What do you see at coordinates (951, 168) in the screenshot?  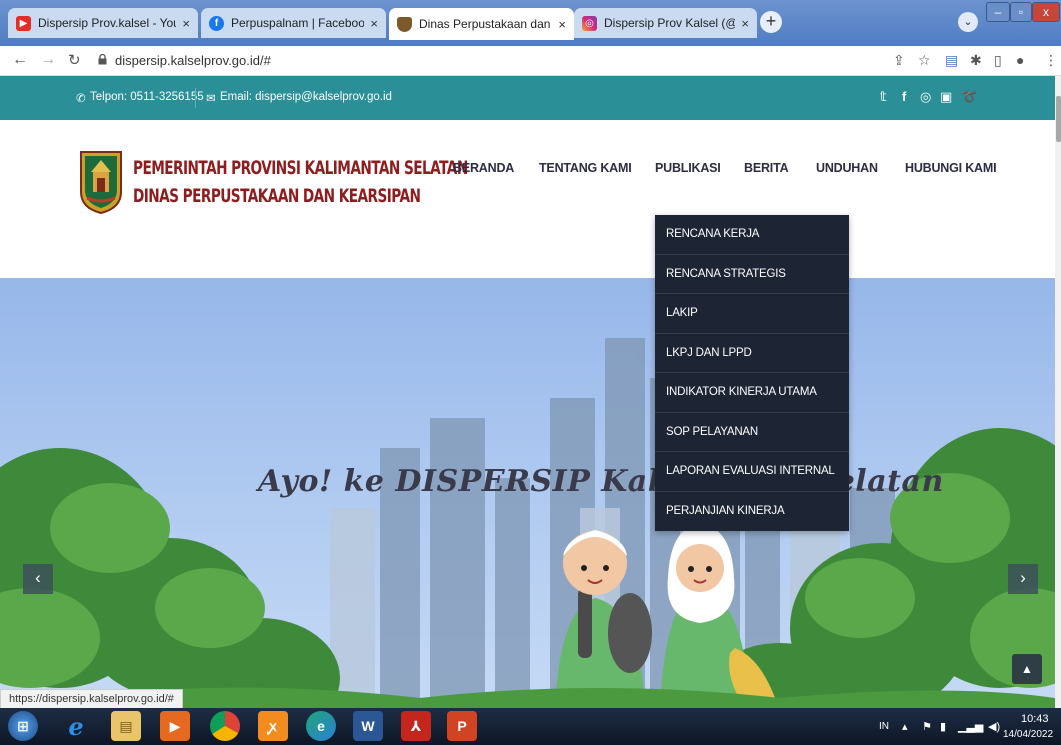 I see `nav-hubungi-kami: HUBUNGI KAMI` at bounding box center [951, 168].